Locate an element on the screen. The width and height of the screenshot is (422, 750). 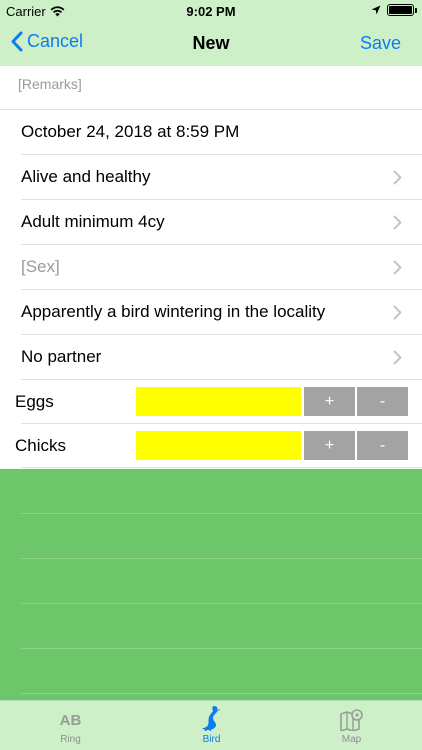
sex-row: [Sex] is located at coordinates (211, 267).